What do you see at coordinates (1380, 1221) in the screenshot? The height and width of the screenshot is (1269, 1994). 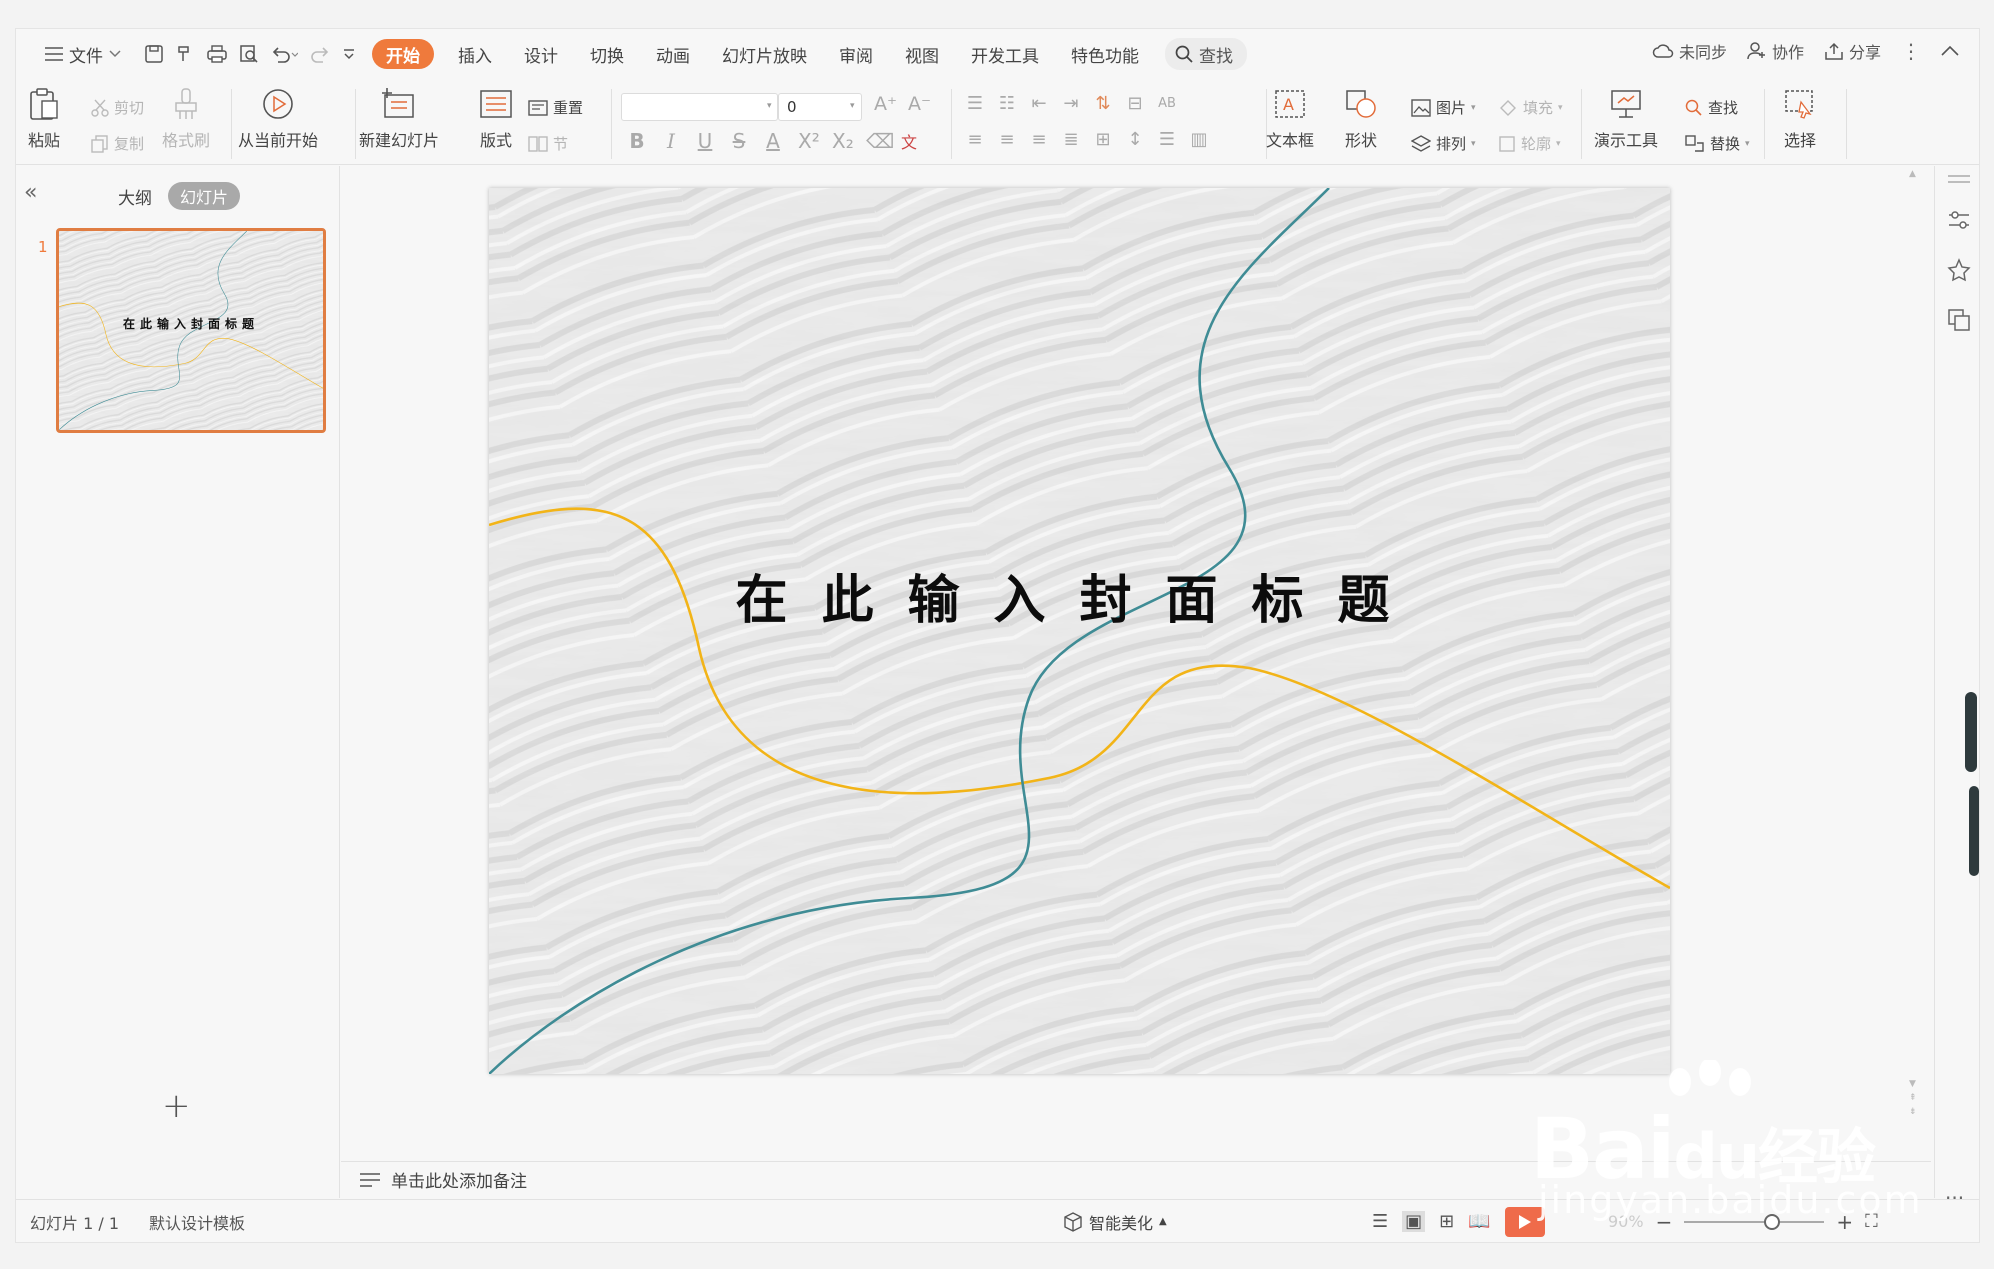 I see `notes-toggle-icon: ☰` at bounding box center [1380, 1221].